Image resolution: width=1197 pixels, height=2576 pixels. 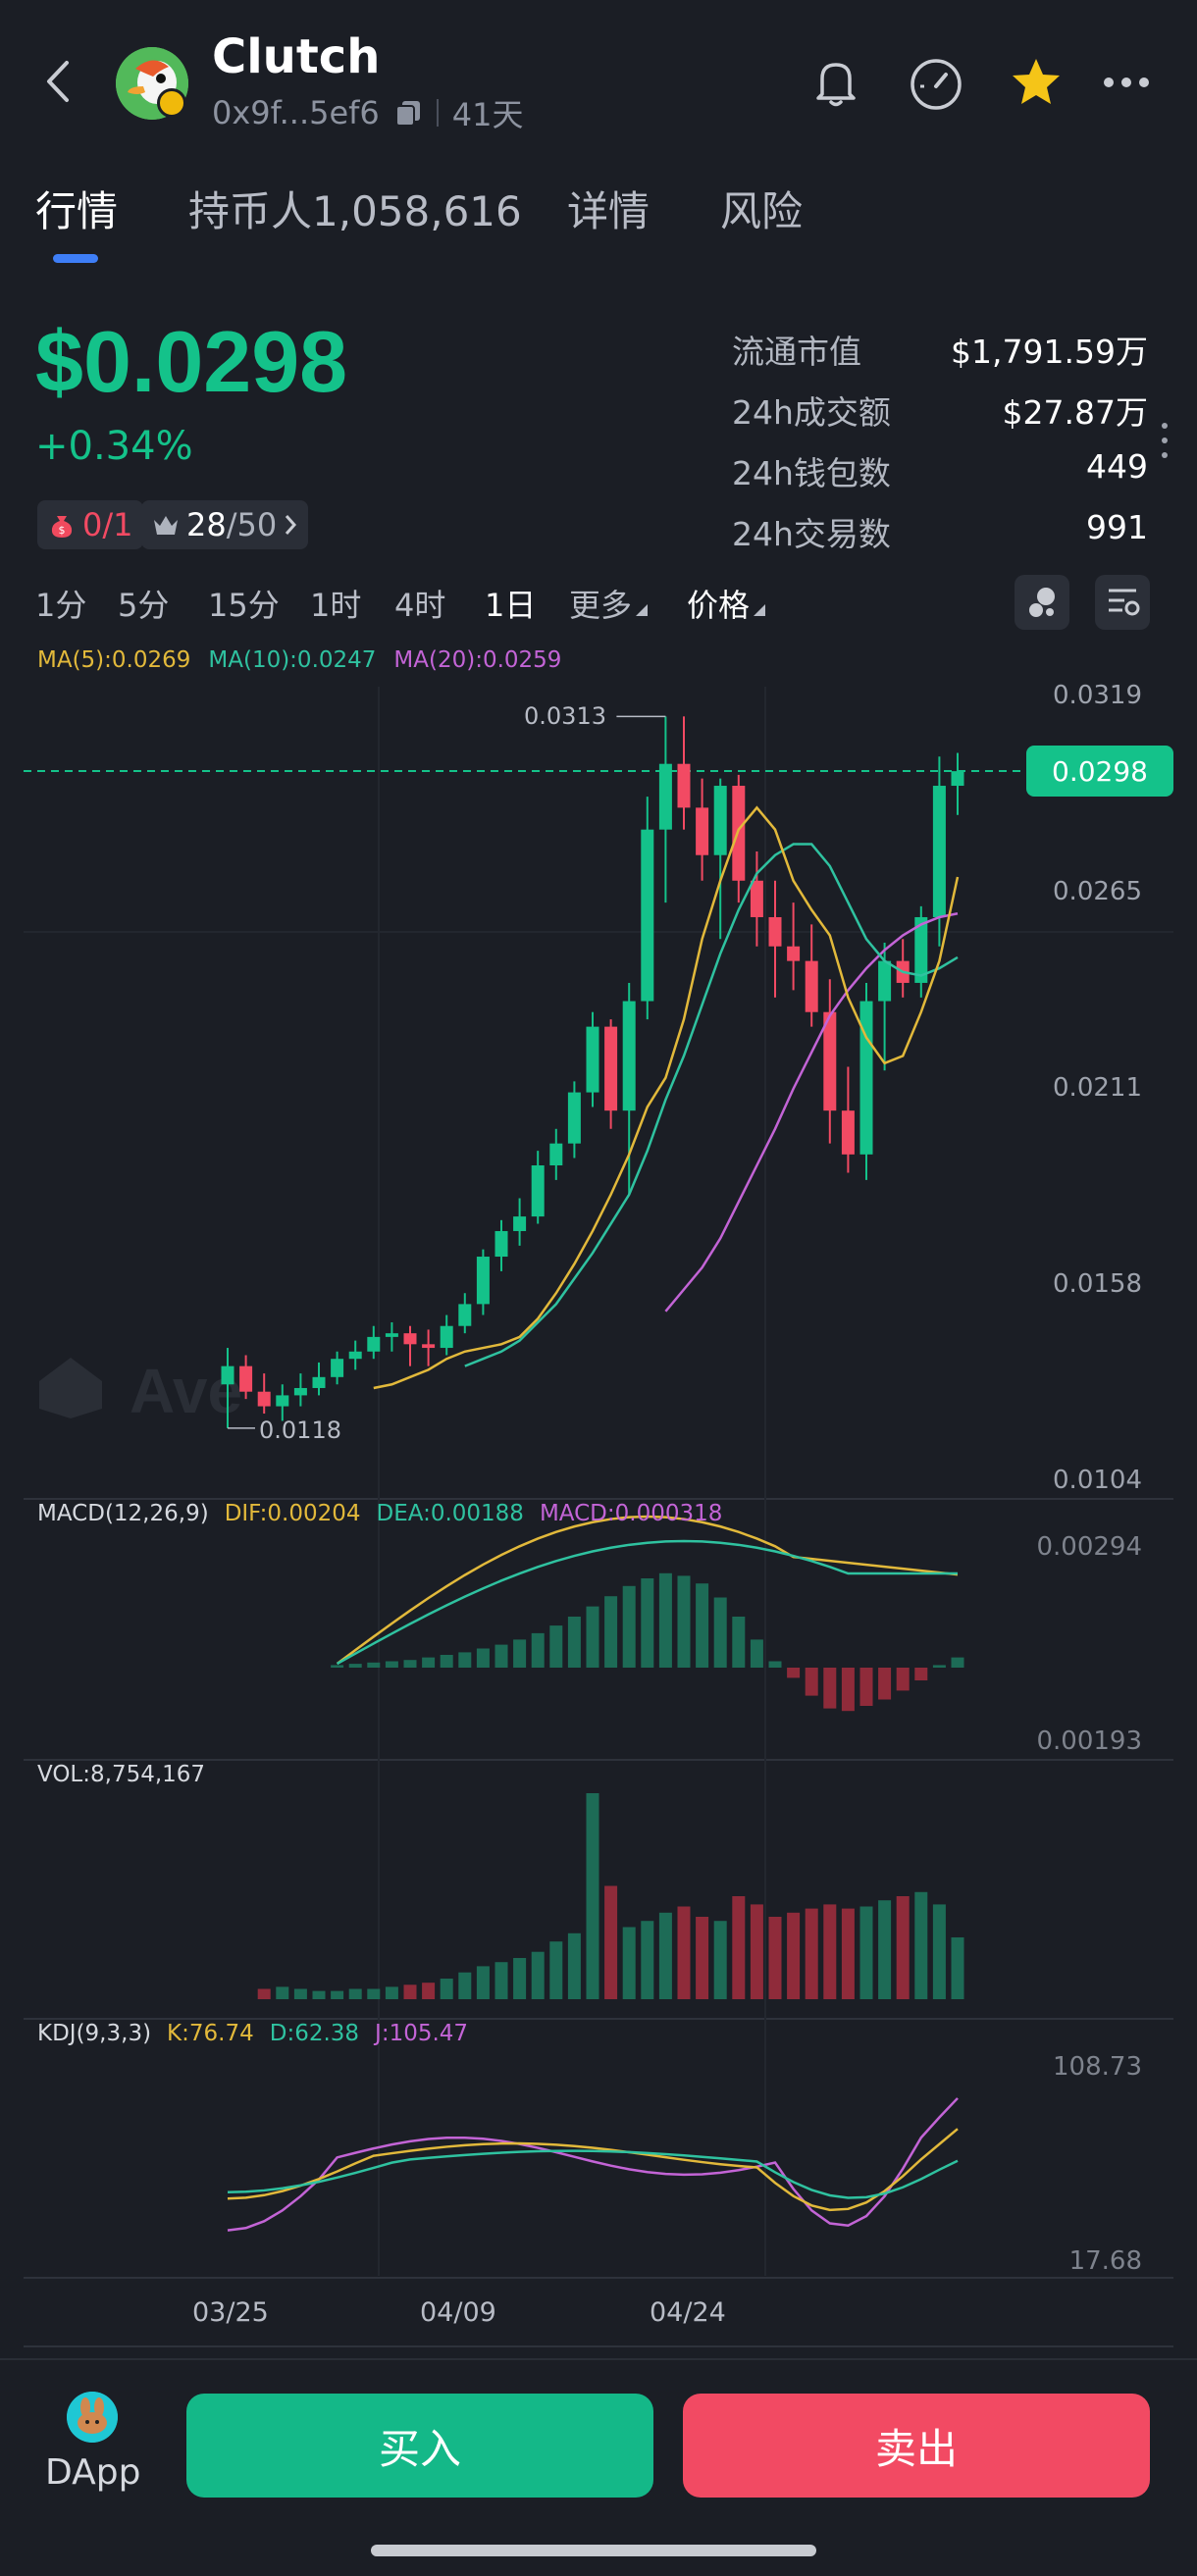 I want to click on sell-button: 卖出, so click(x=916, y=2446).